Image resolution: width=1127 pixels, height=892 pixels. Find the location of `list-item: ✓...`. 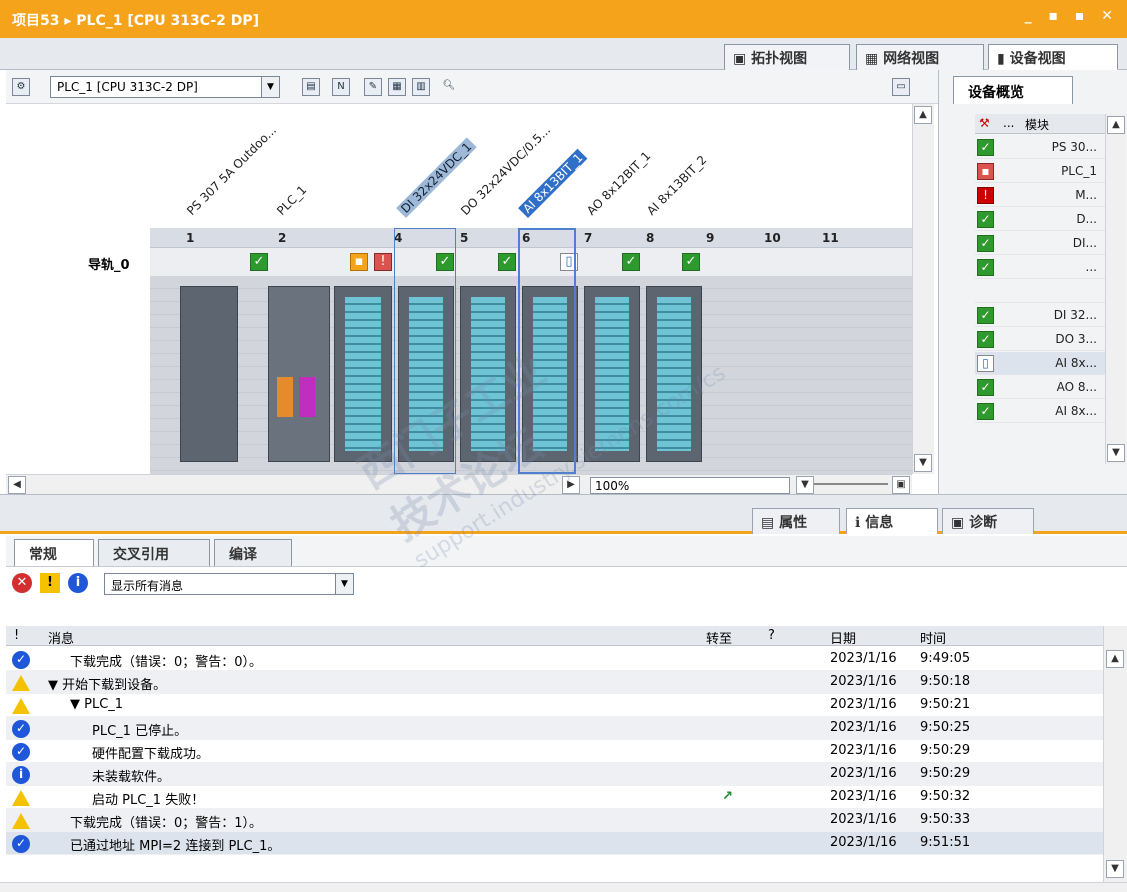

list-item: ✓... is located at coordinates (1040, 267).